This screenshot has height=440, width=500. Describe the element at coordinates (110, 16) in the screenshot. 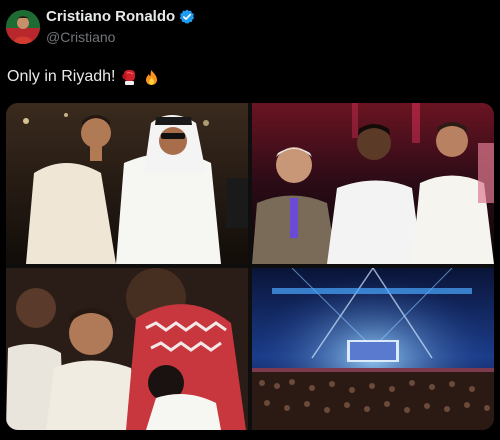

I see `author-display-name: Cristiano Ronaldo` at that location.